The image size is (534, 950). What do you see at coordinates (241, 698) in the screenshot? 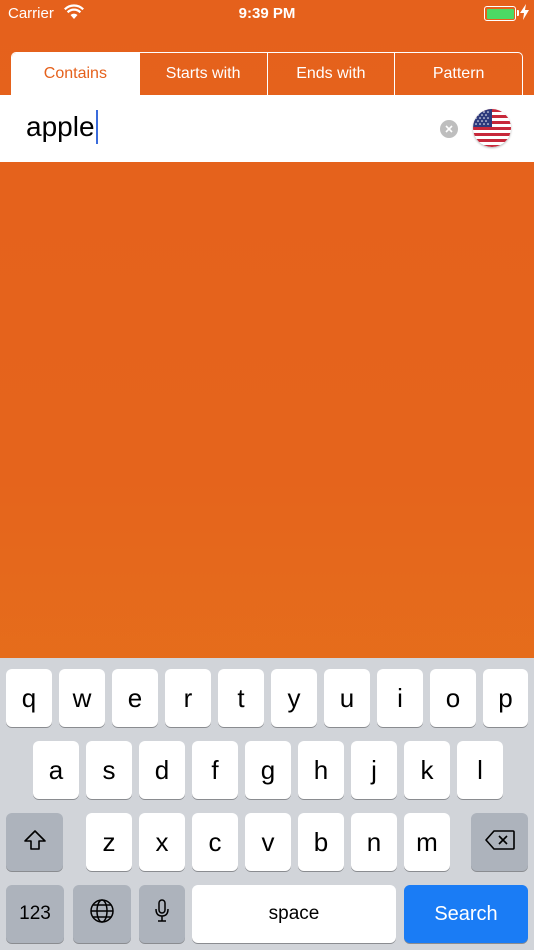
I see `key-t: t` at bounding box center [241, 698].